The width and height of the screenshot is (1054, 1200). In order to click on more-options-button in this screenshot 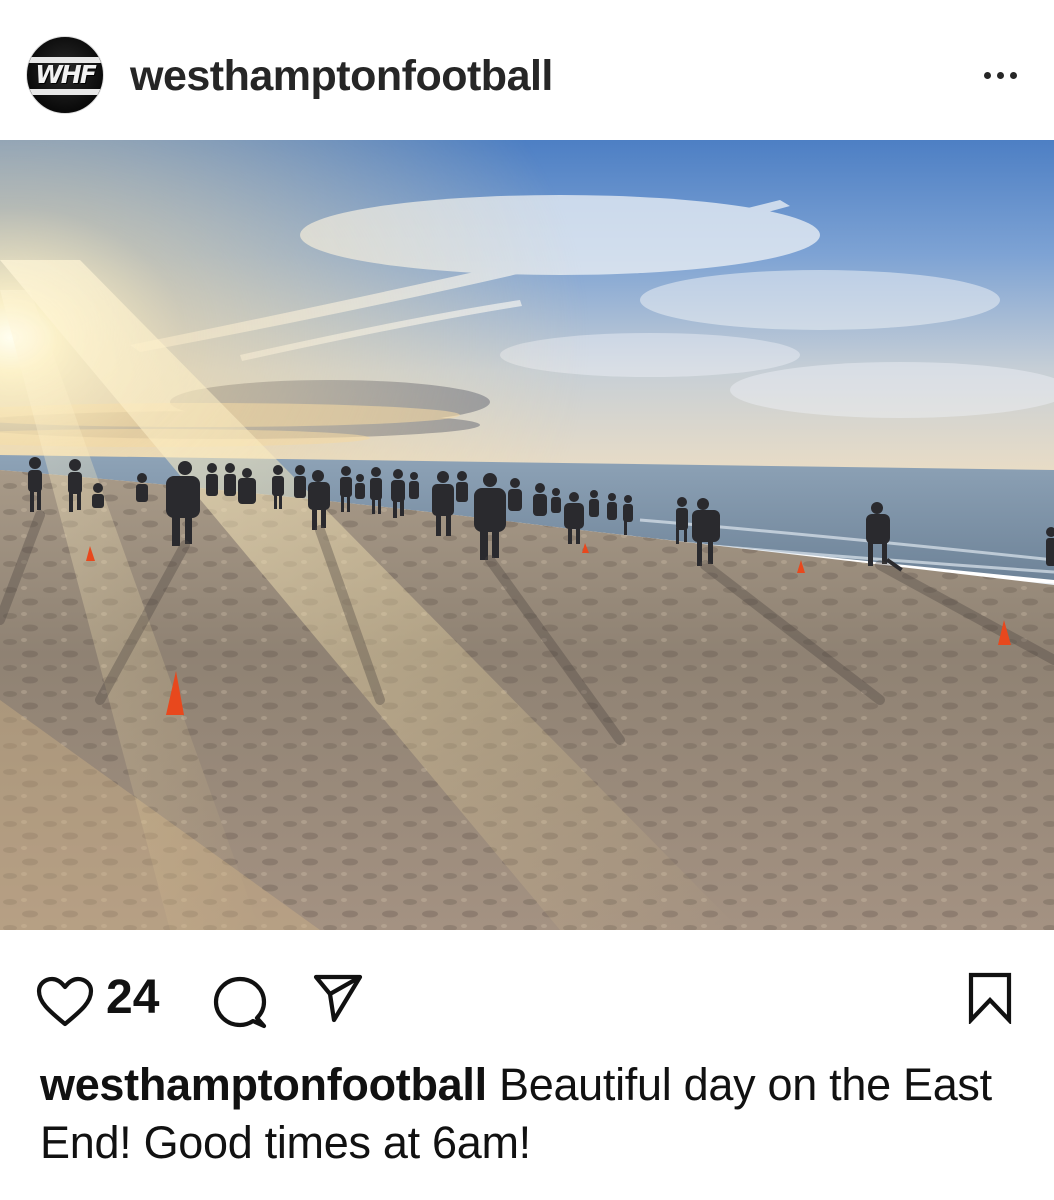, I will do `click(1000, 75)`.